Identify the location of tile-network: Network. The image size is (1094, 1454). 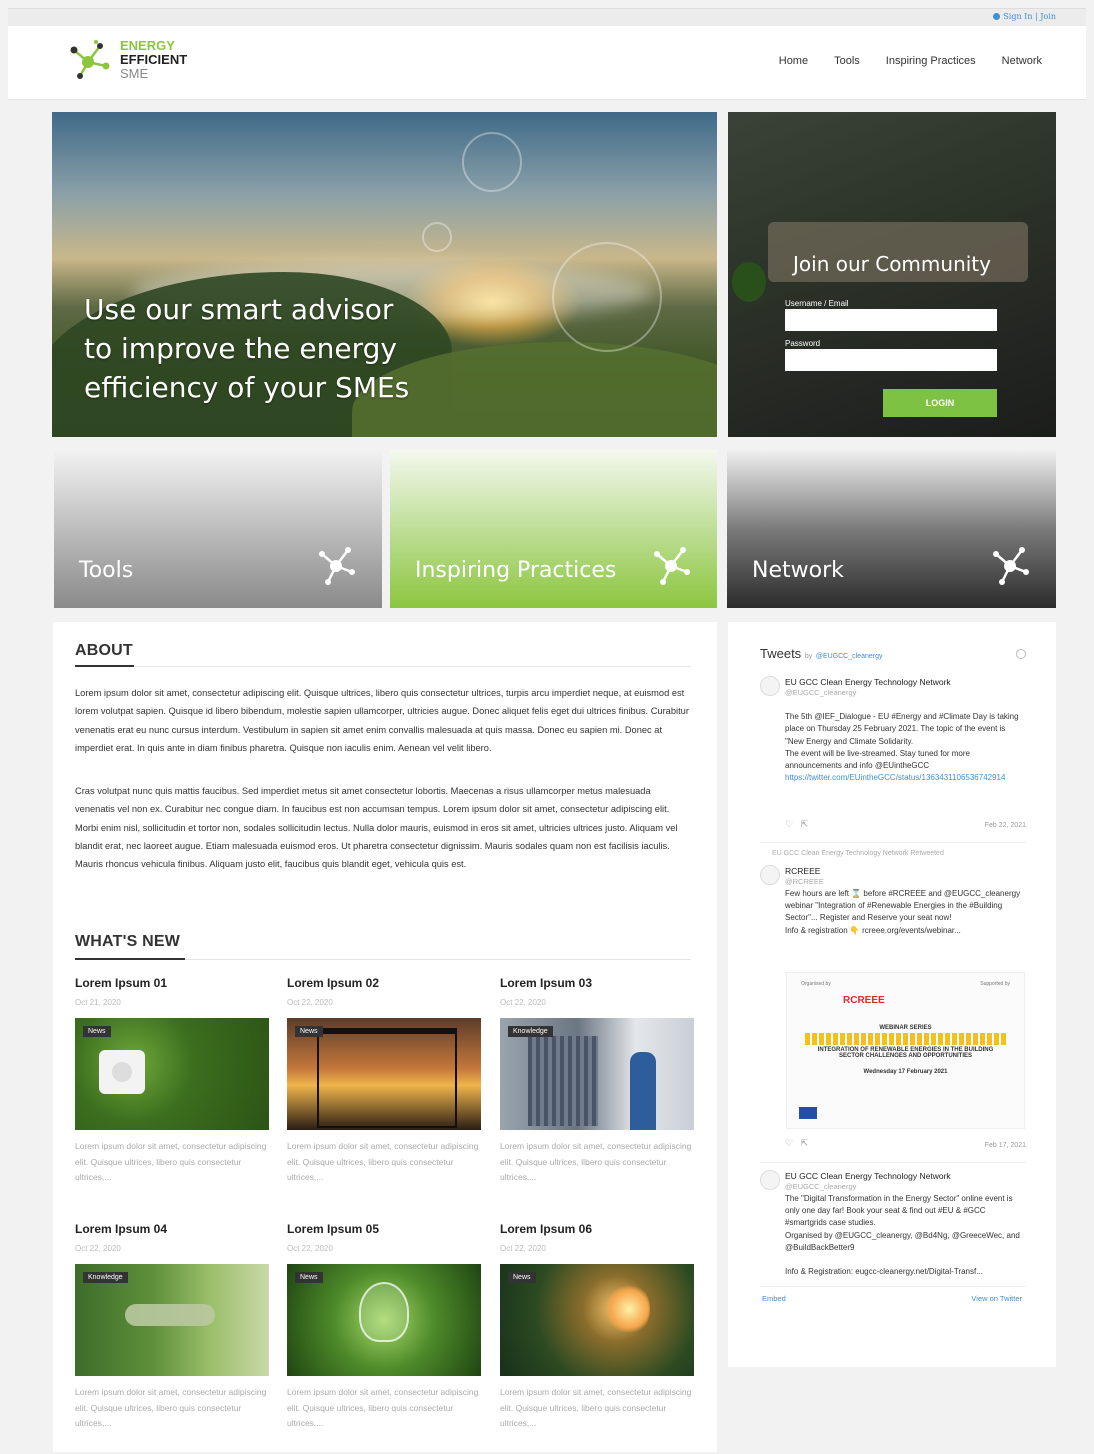
(891, 529).